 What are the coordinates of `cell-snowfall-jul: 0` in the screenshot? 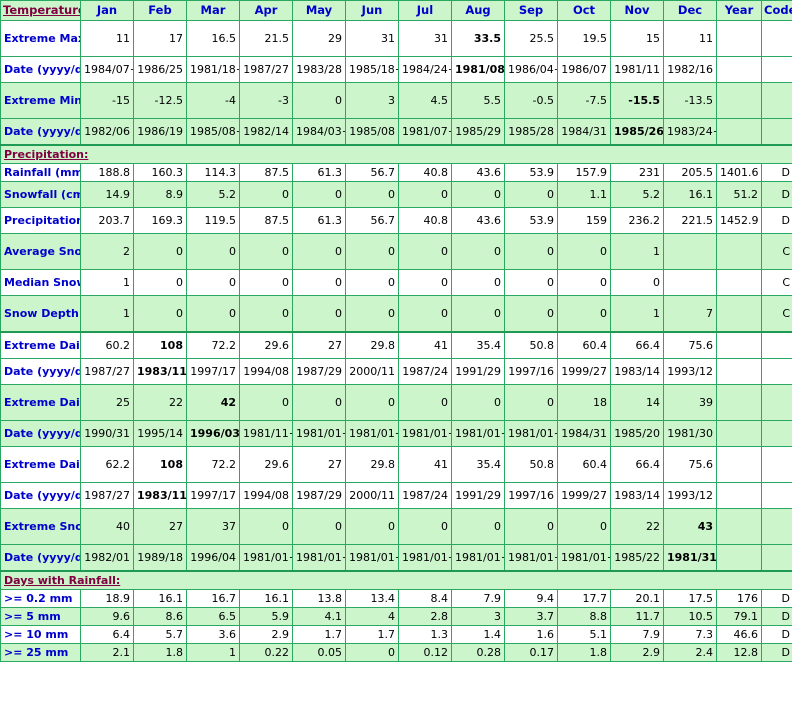 It's located at (425, 194).